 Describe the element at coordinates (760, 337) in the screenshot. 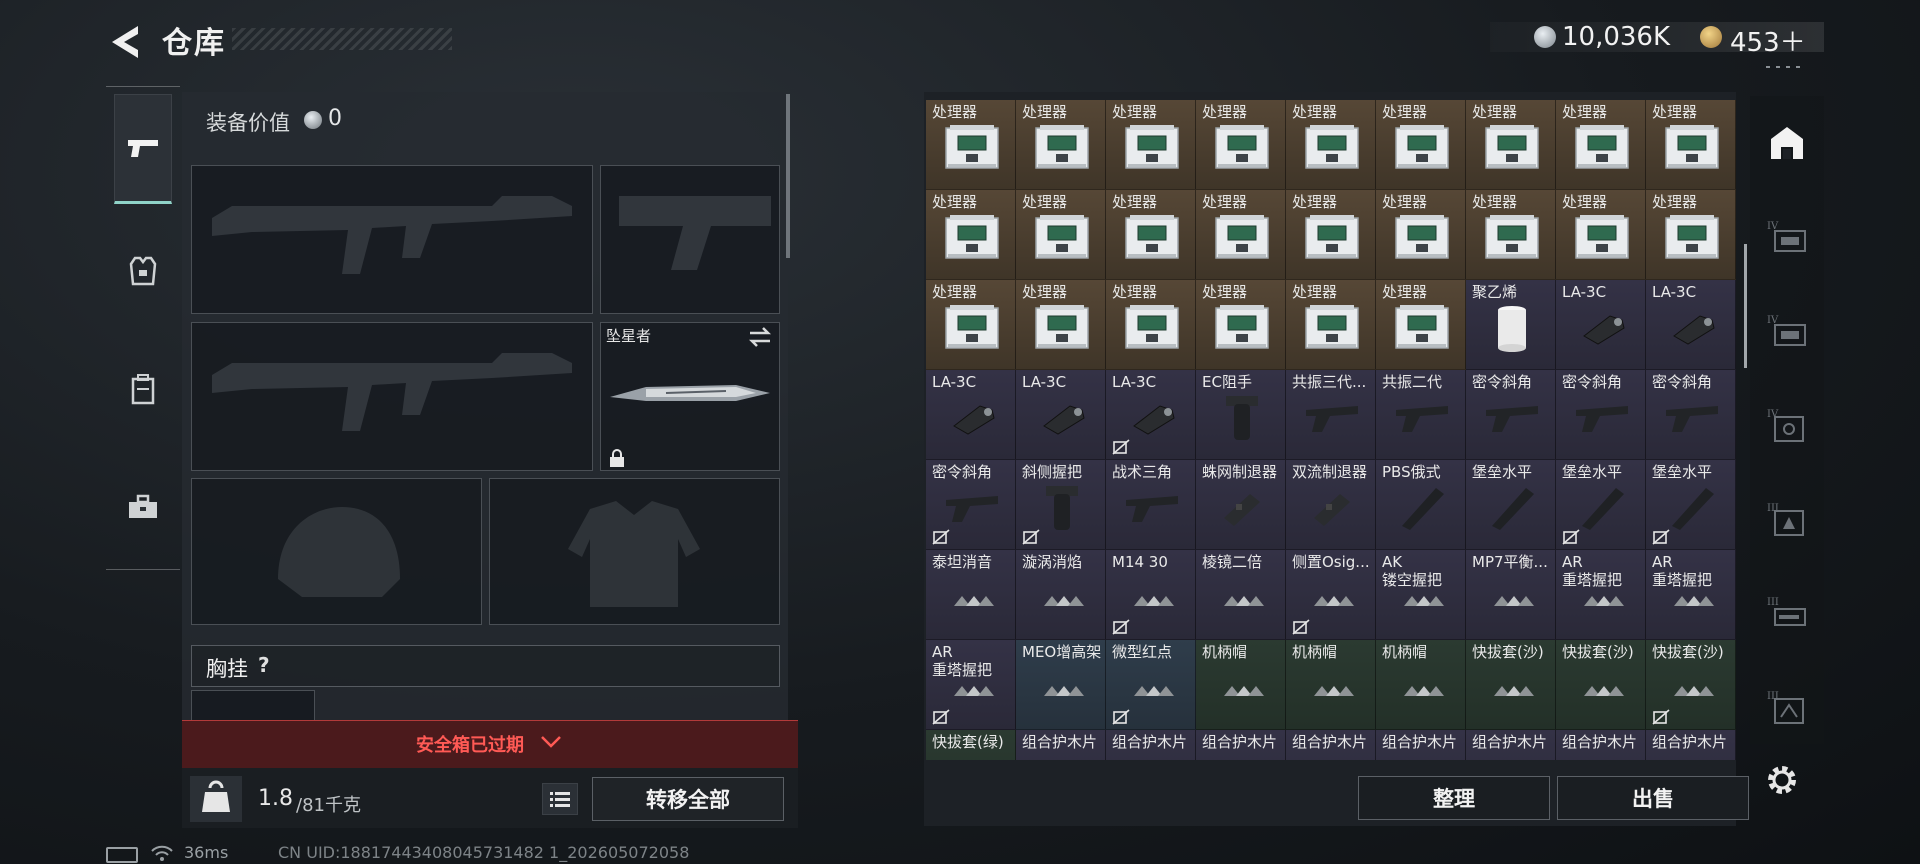

I see `swap-icon` at that location.